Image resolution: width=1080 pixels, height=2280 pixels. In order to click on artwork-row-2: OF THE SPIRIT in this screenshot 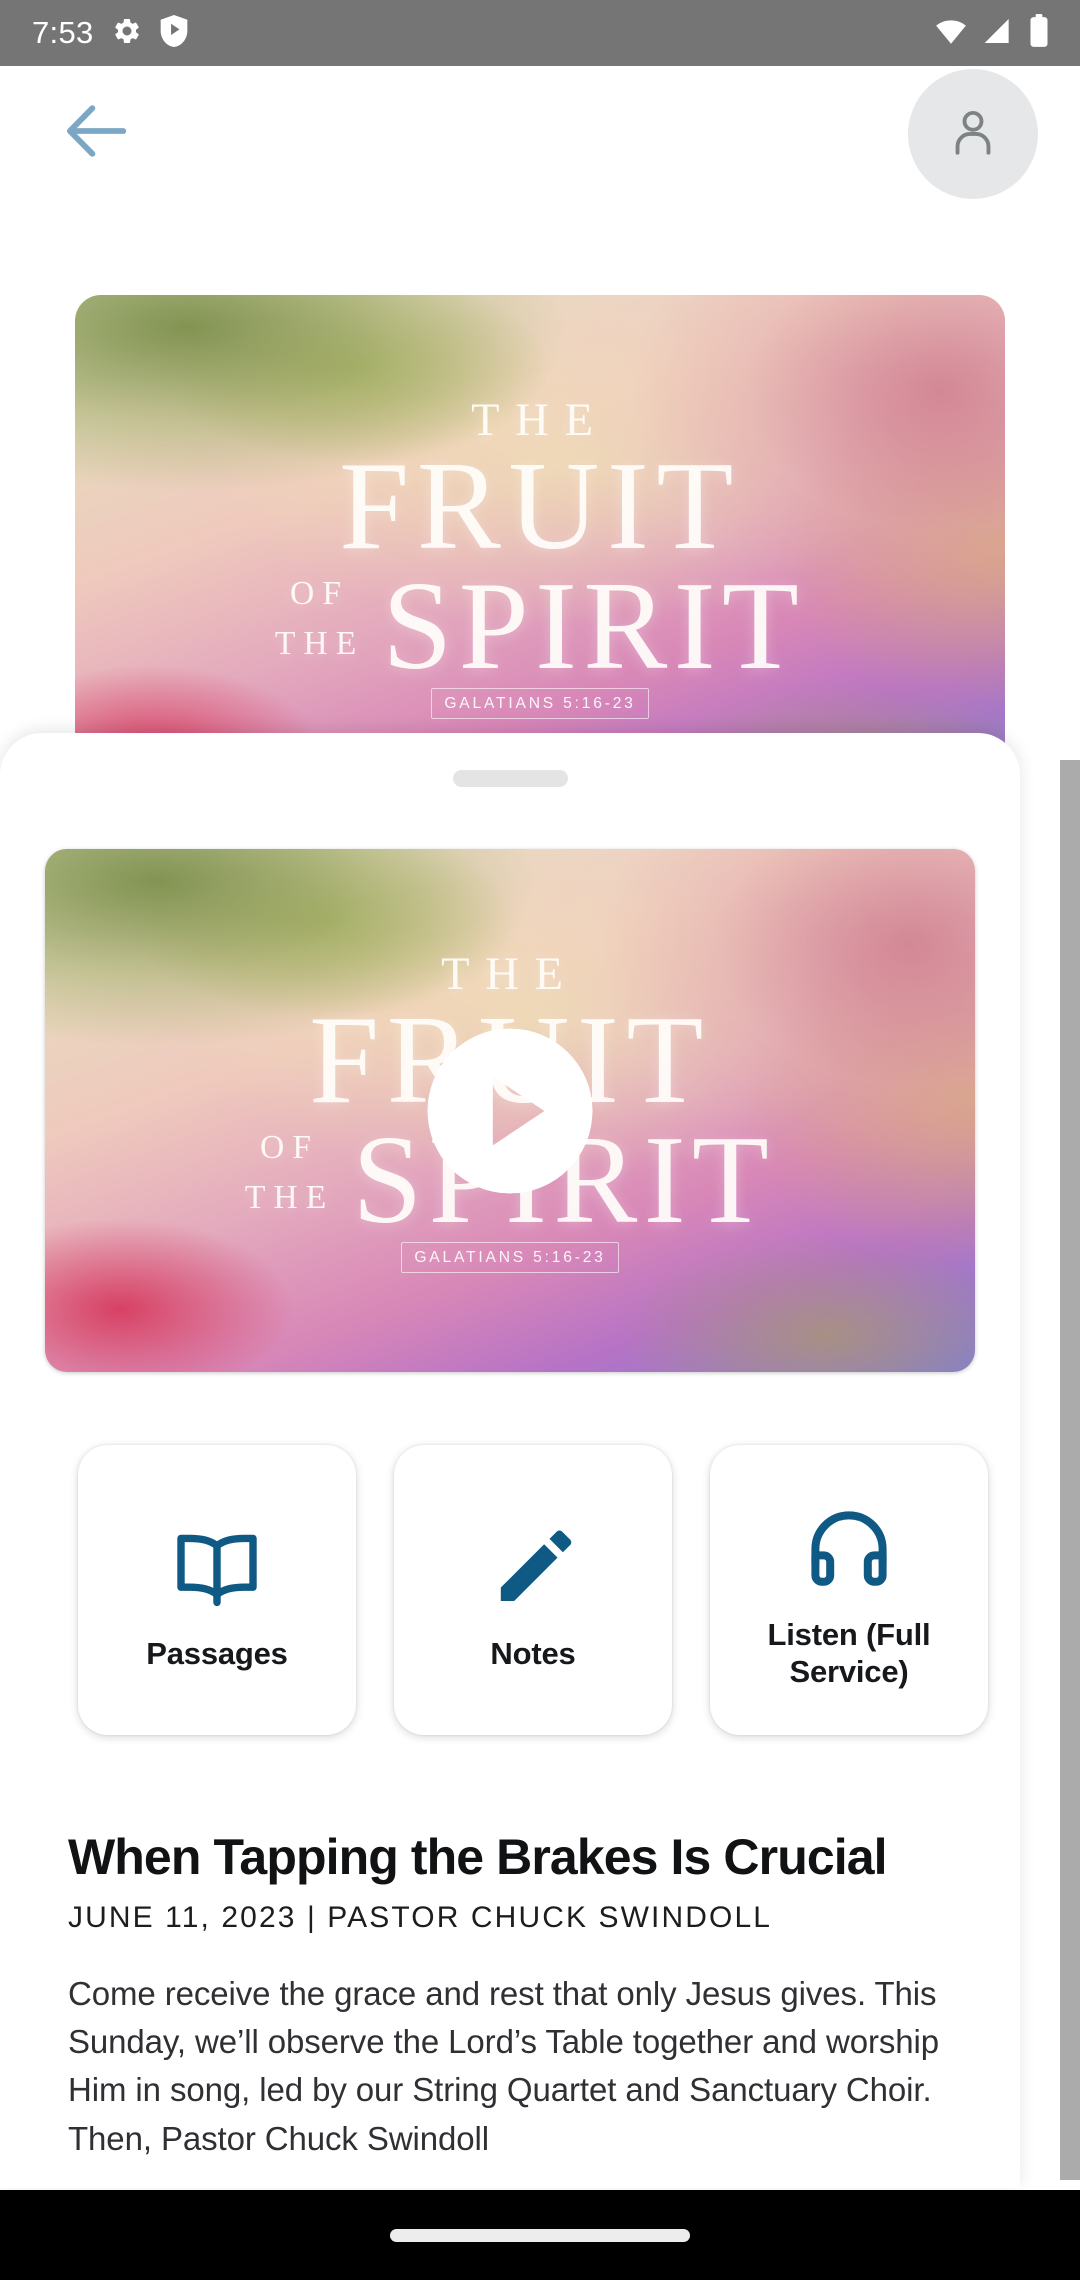, I will do `click(540, 626)`.